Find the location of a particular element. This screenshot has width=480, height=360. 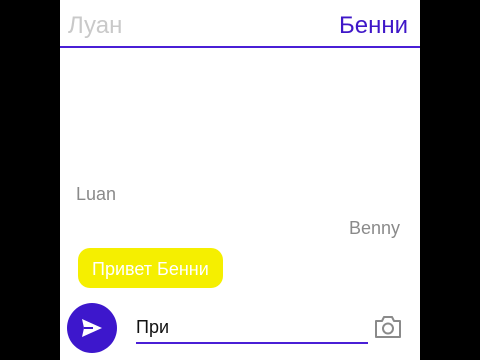

message-input is located at coordinates (252, 326).